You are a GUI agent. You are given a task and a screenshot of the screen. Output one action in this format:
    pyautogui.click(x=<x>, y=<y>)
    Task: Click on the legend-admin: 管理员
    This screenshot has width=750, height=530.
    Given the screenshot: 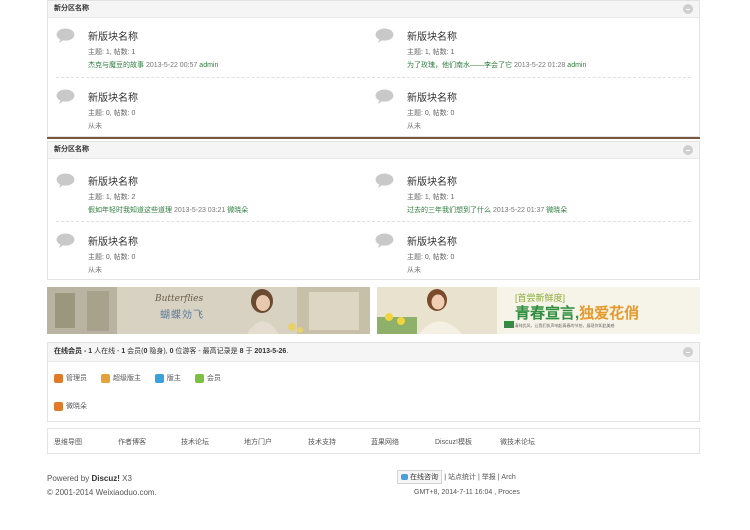 What is the action you would take?
    pyautogui.click(x=70, y=378)
    